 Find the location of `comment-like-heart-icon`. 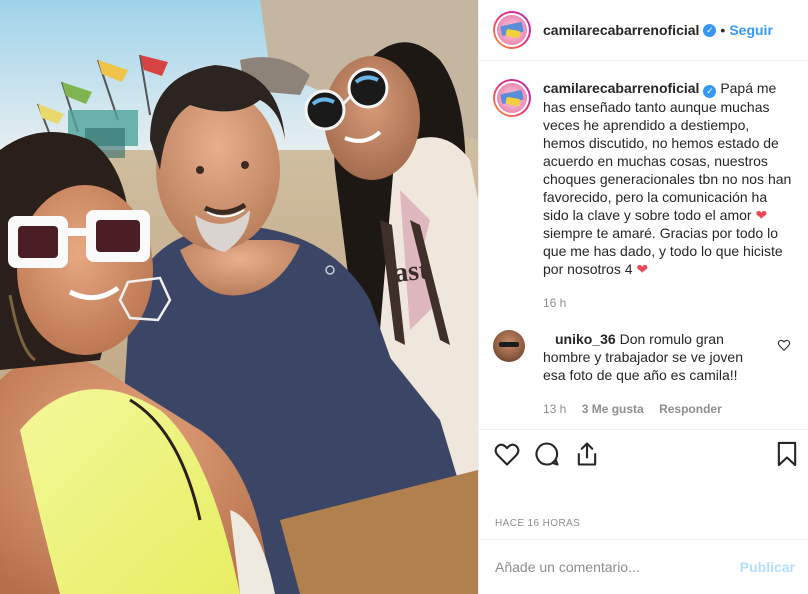

comment-like-heart-icon is located at coordinates (784, 345).